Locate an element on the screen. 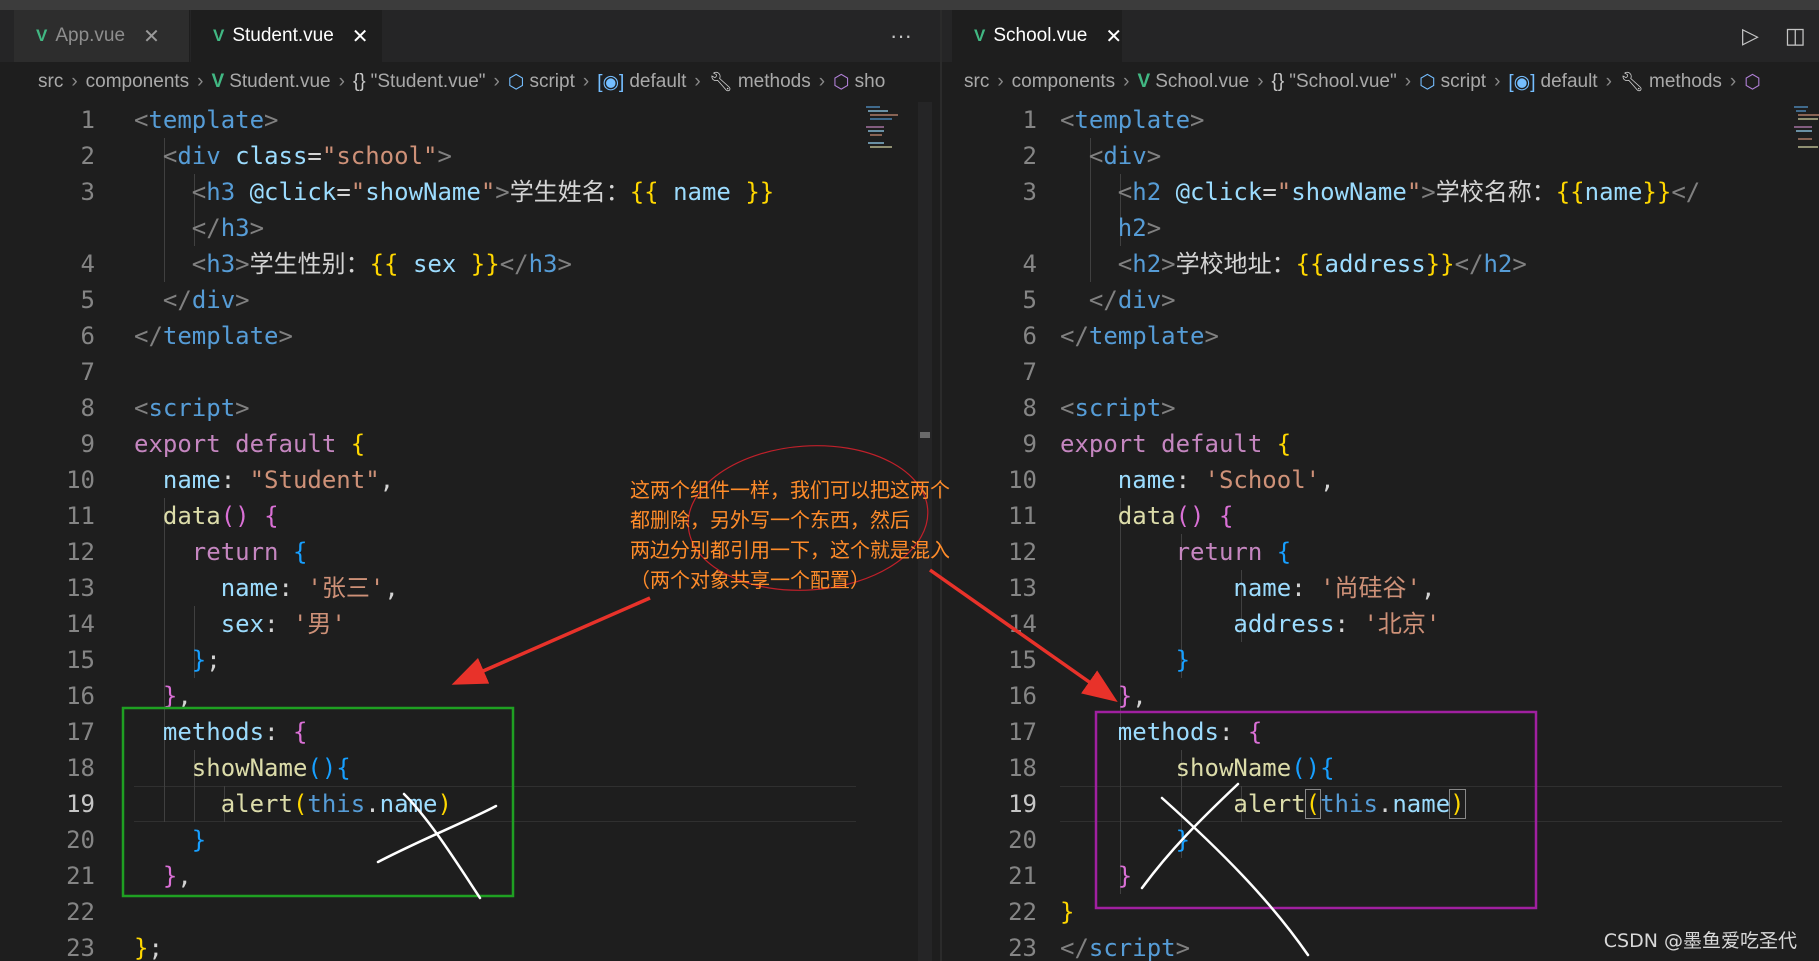  cube-icon: ⬡ is located at coordinates (1427, 82).